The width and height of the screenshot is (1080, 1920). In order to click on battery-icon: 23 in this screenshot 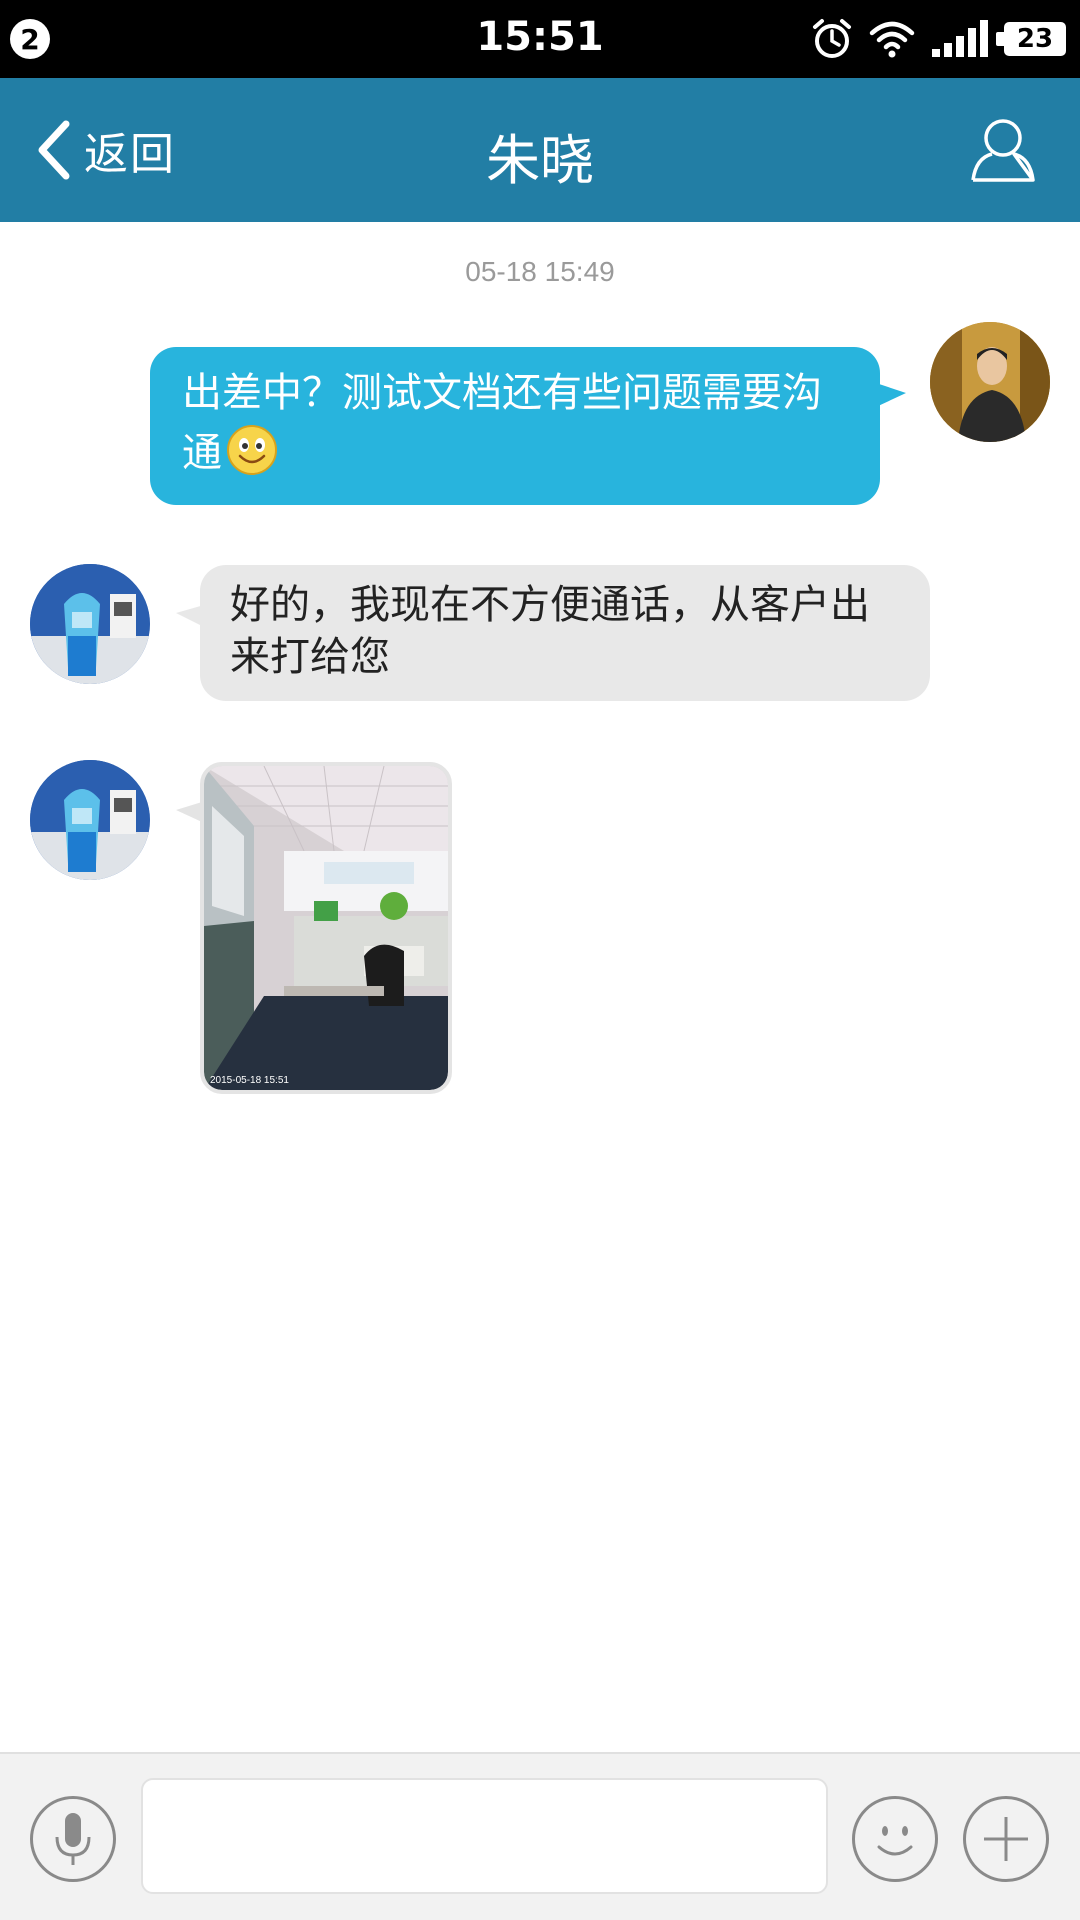, I will do `click(1031, 39)`.